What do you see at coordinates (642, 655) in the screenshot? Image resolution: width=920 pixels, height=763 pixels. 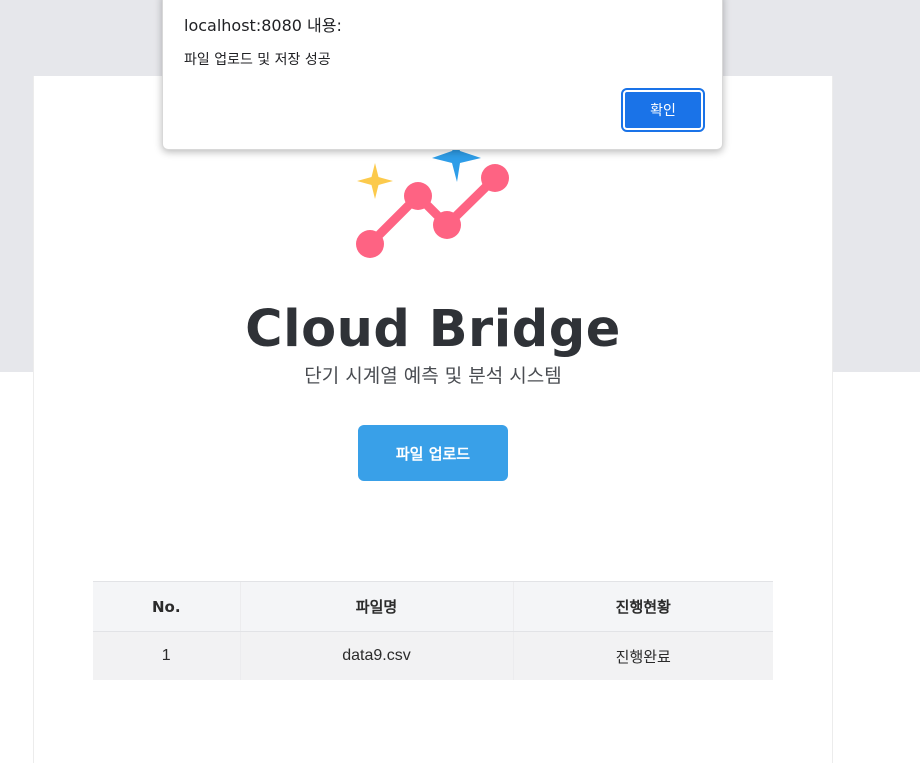 I see `cell-status: 진행완료` at bounding box center [642, 655].